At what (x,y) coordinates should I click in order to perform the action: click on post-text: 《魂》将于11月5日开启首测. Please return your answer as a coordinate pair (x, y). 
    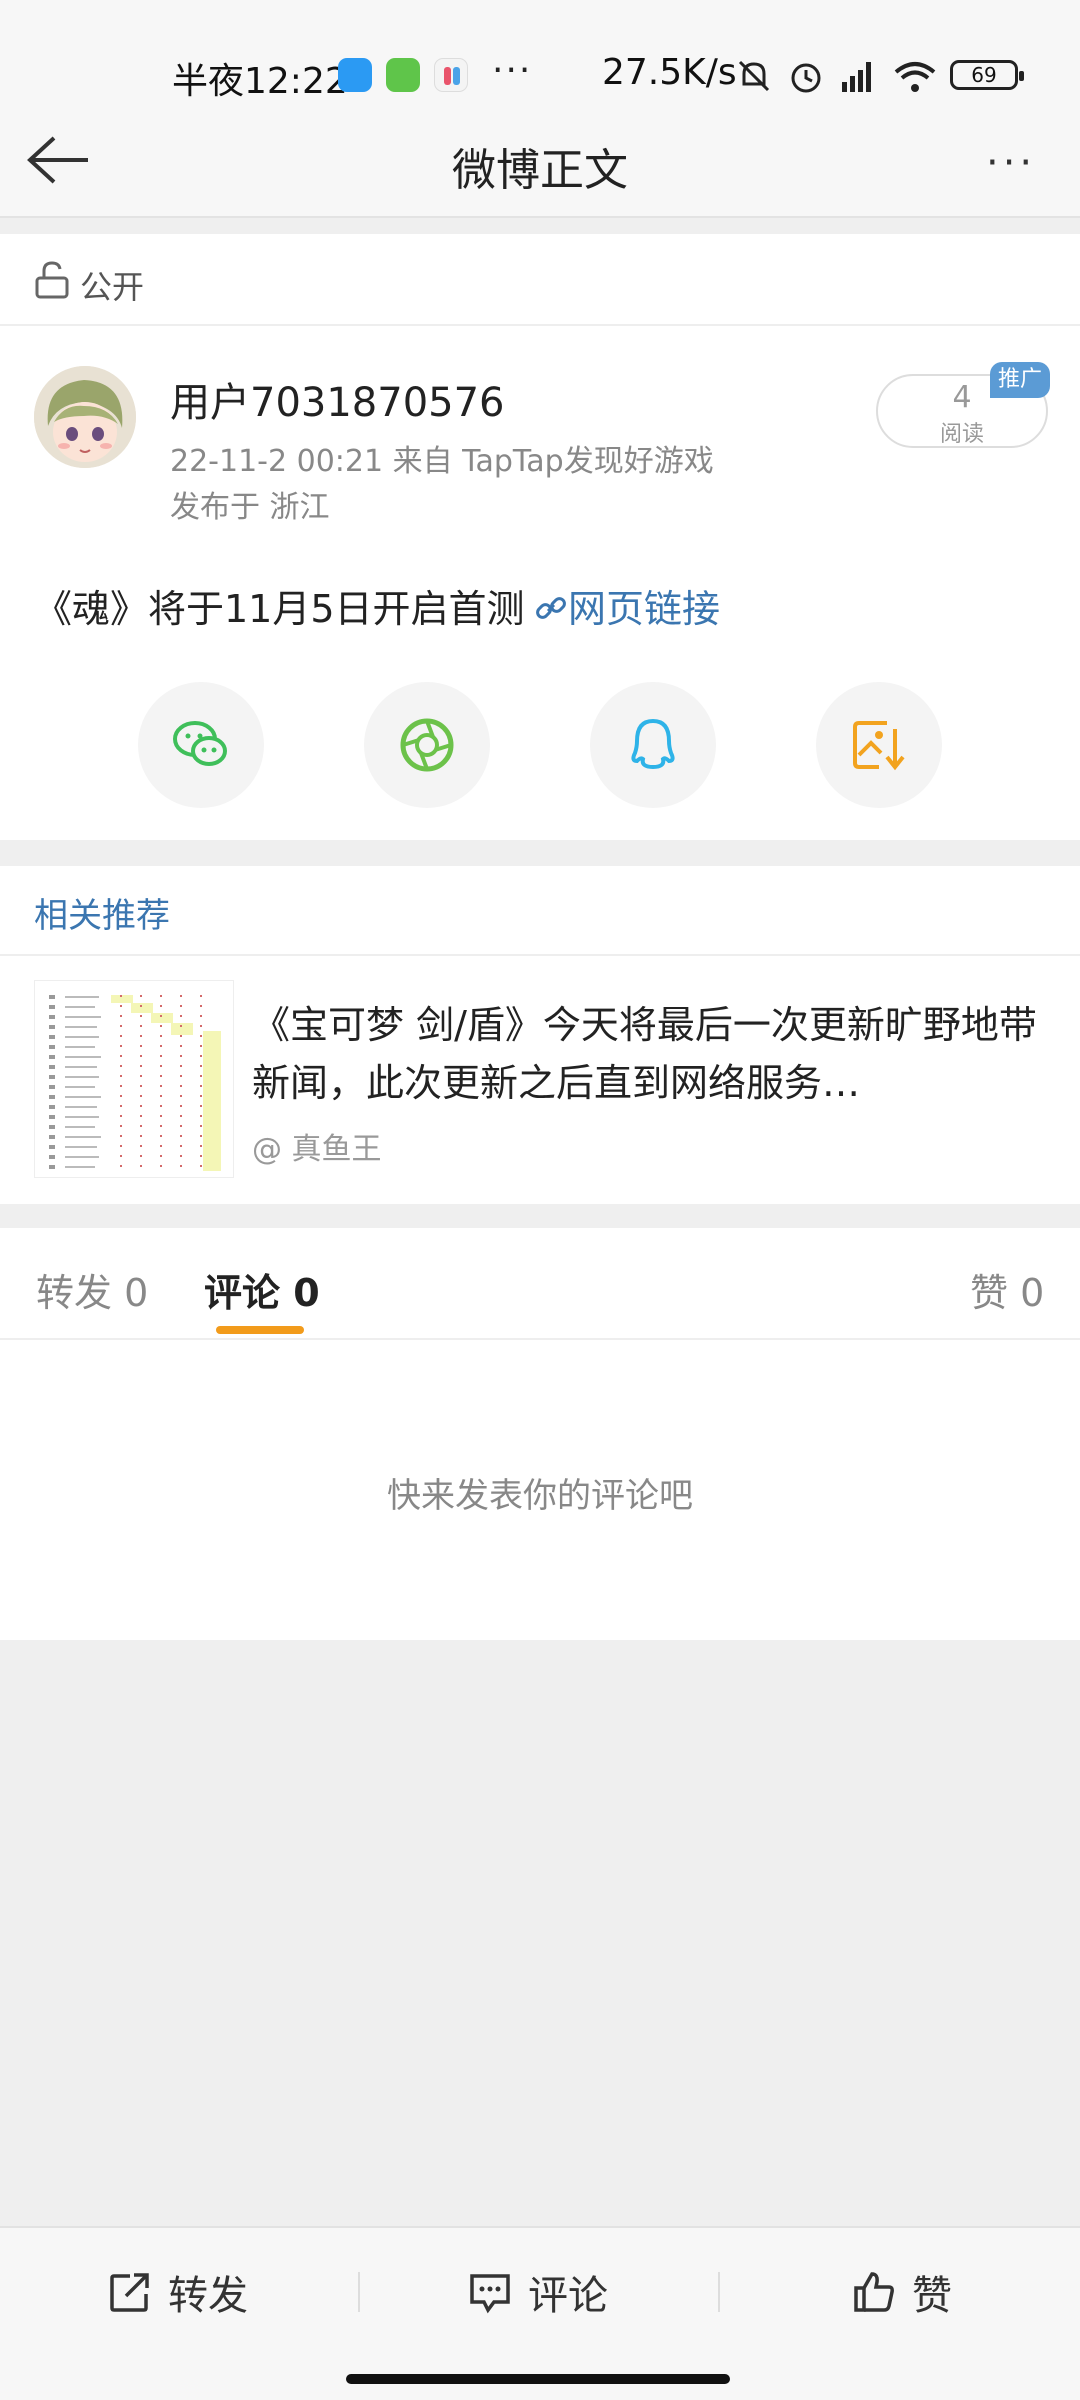
    Looking at the image, I should click on (279, 609).